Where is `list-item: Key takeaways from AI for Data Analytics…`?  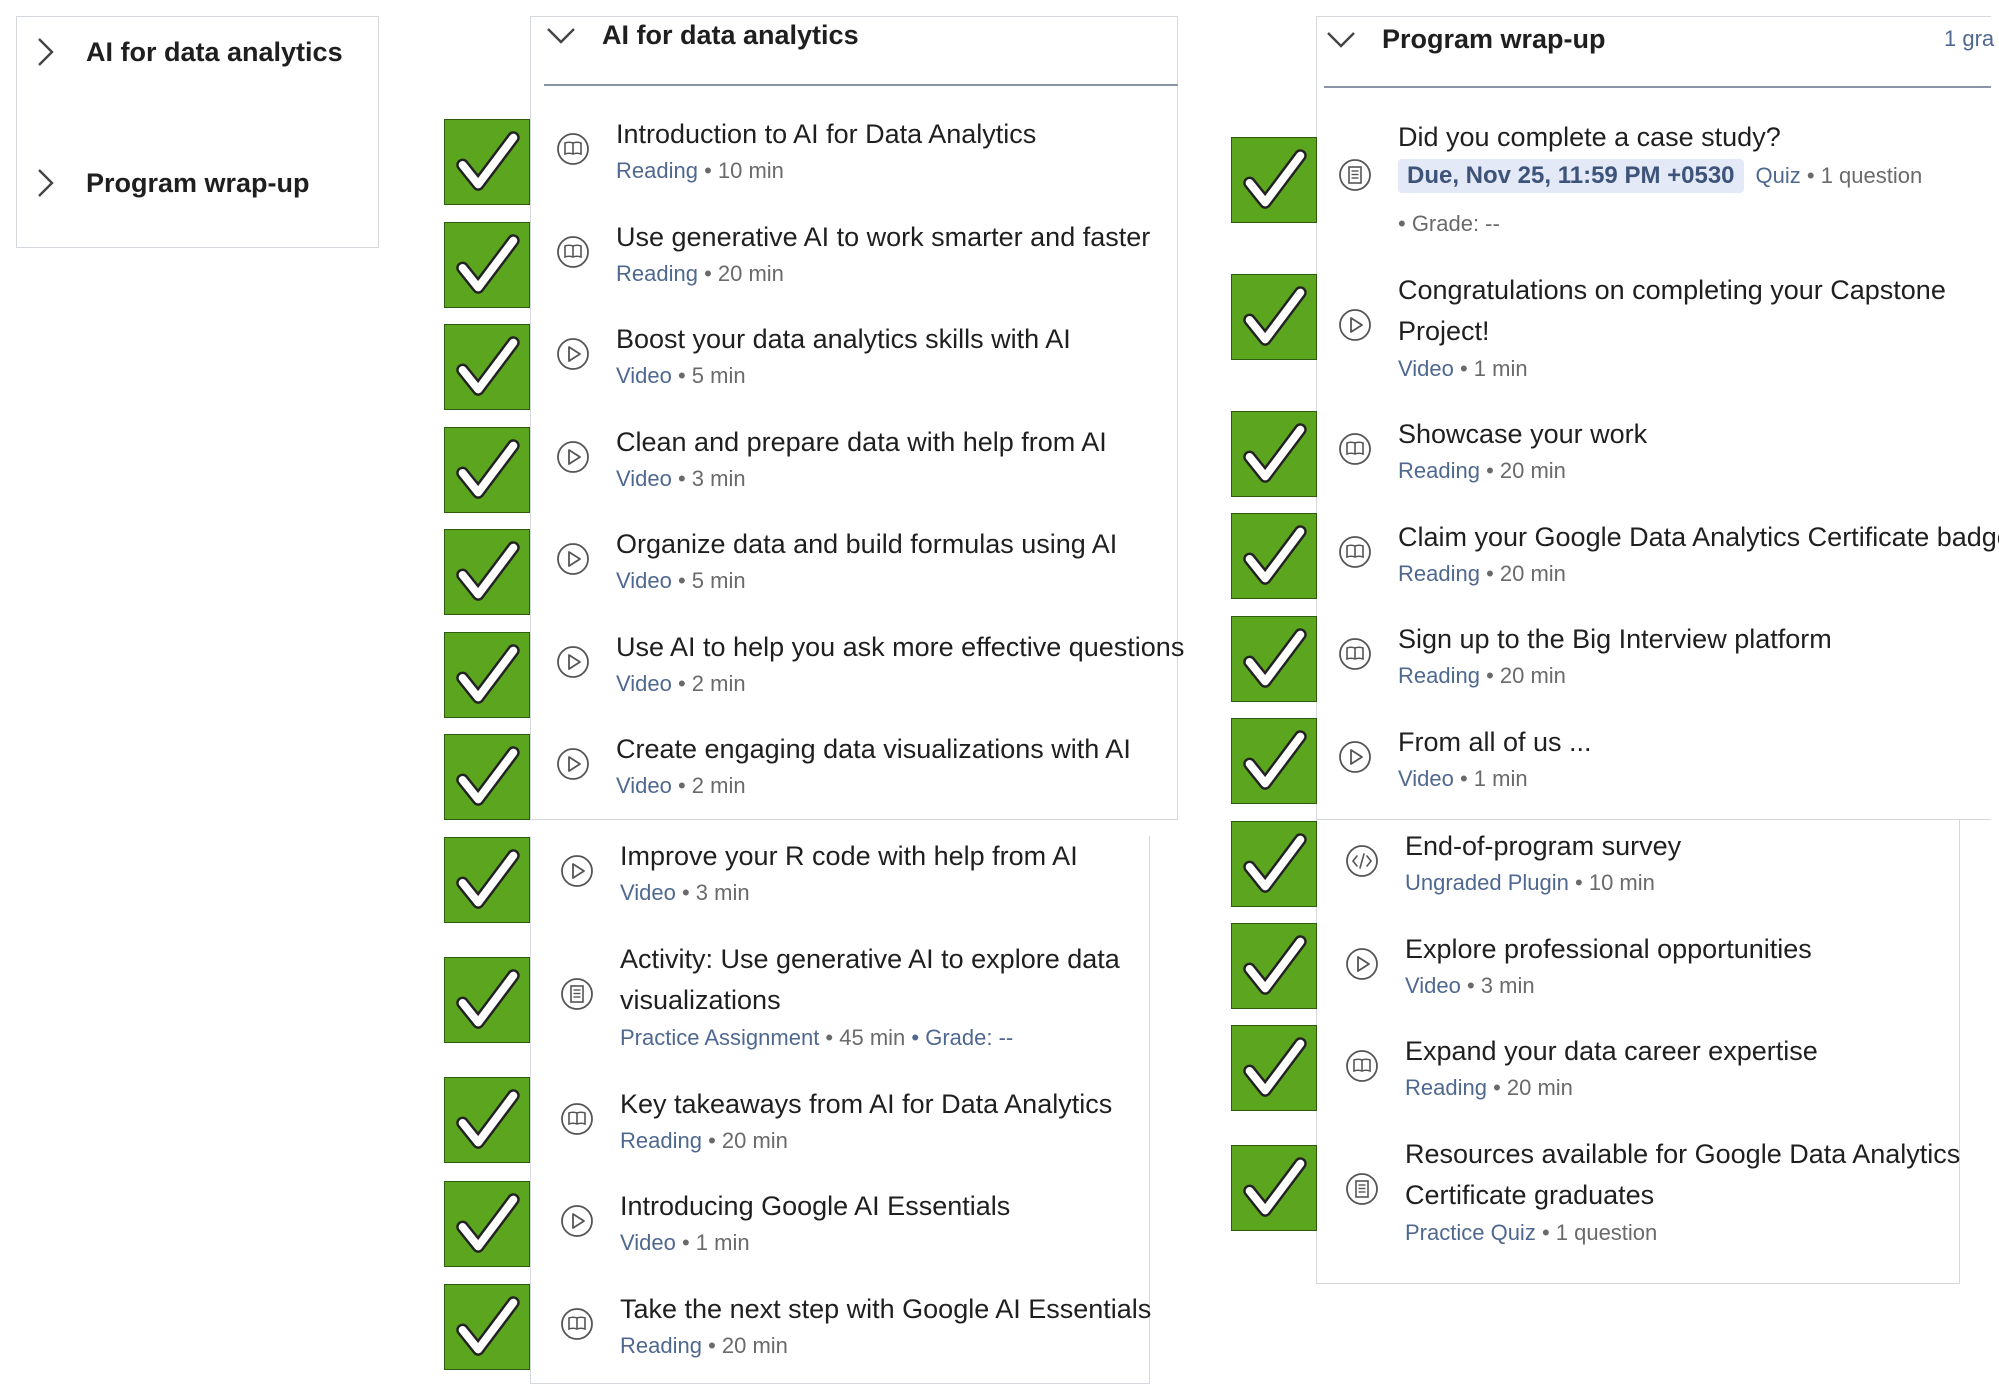
list-item: Key takeaways from AI for Data Analytics… is located at coordinates (850, 1122).